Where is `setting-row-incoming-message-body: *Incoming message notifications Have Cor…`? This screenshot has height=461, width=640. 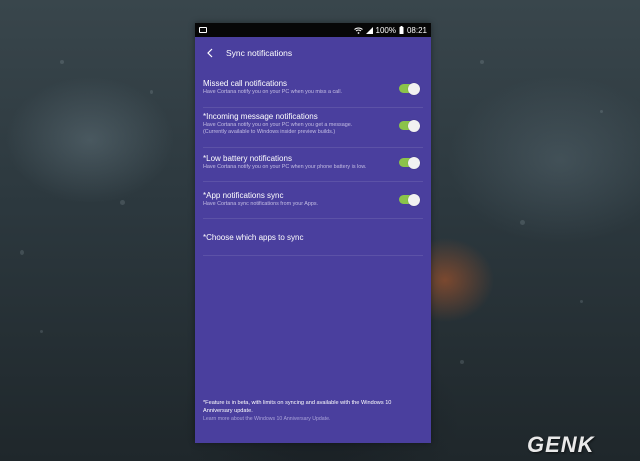
setting-row-incoming-message-body: *Incoming message notifications Have Cor… is located at coordinates (313, 124).